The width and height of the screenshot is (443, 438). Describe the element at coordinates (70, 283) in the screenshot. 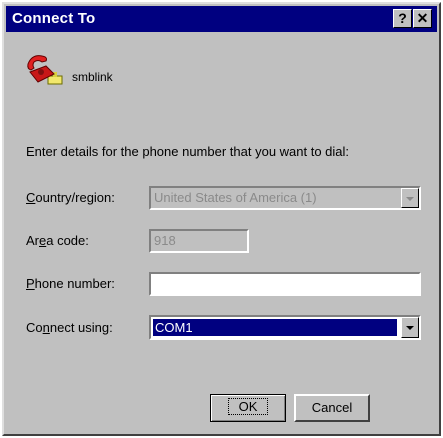

I see `phone-number-label: Phone number:` at that location.